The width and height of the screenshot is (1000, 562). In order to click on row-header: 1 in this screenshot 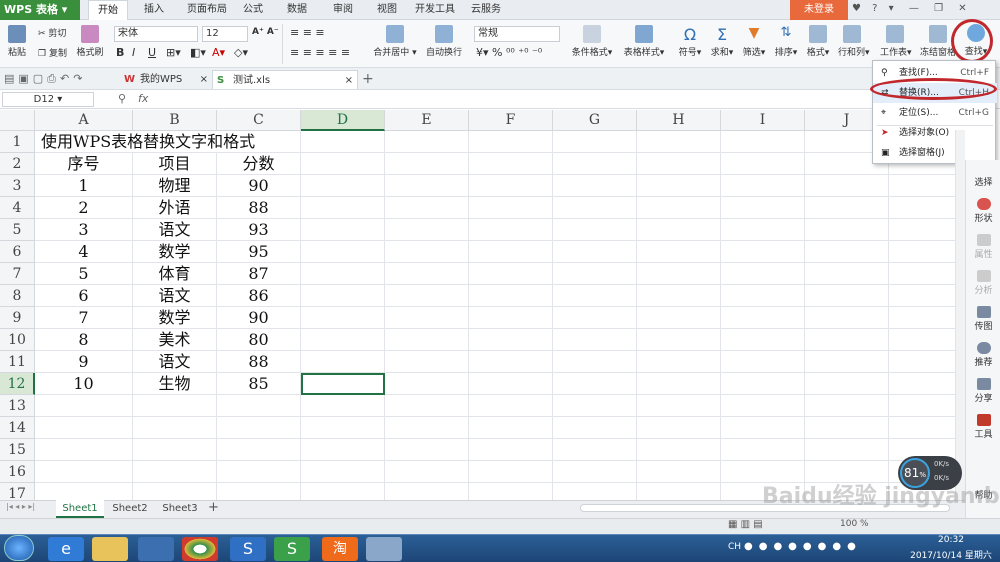, I will do `click(17, 142)`.